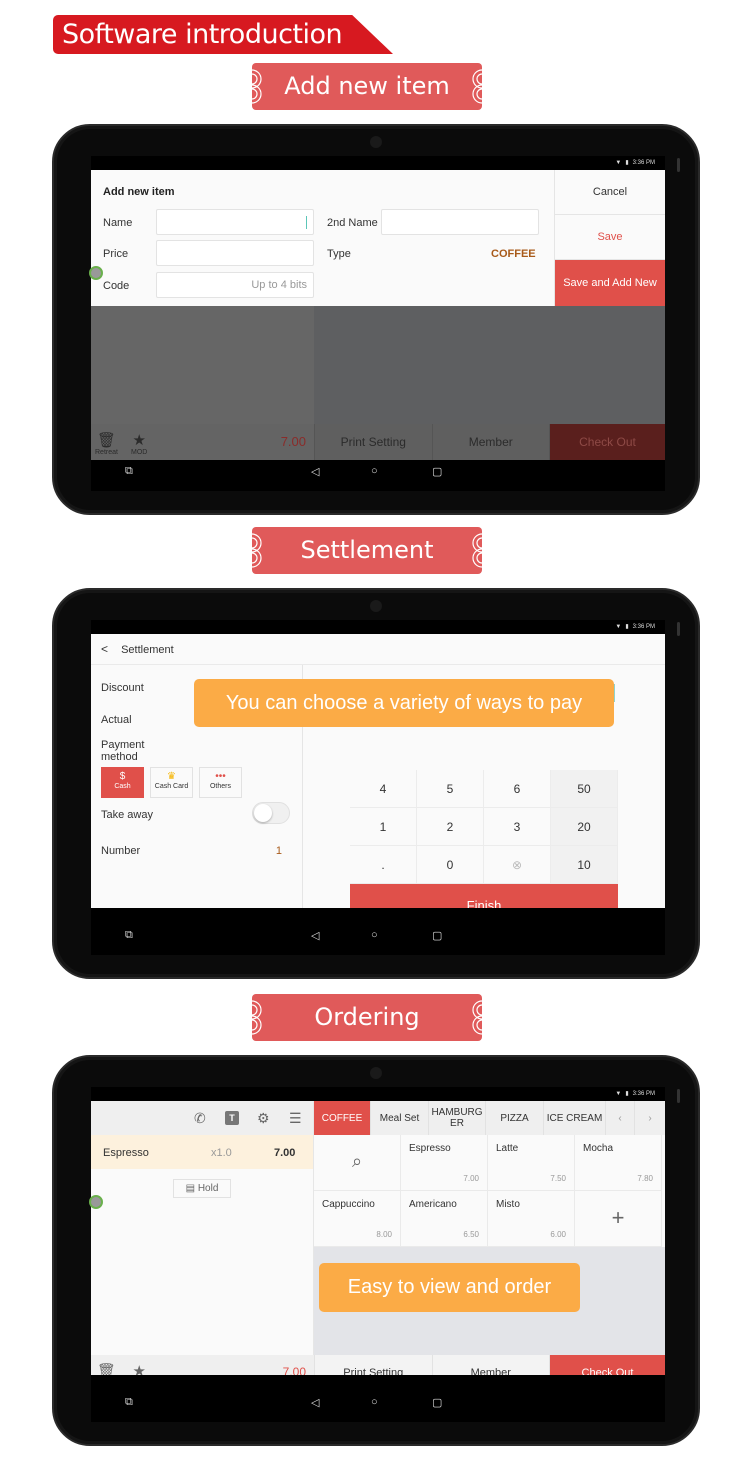 This screenshot has height=1458, width=750. What do you see at coordinates (444, 1163) in the screenshot?
I see `product-tile: Espresso 7.00` at bounding box center [444, 1163].